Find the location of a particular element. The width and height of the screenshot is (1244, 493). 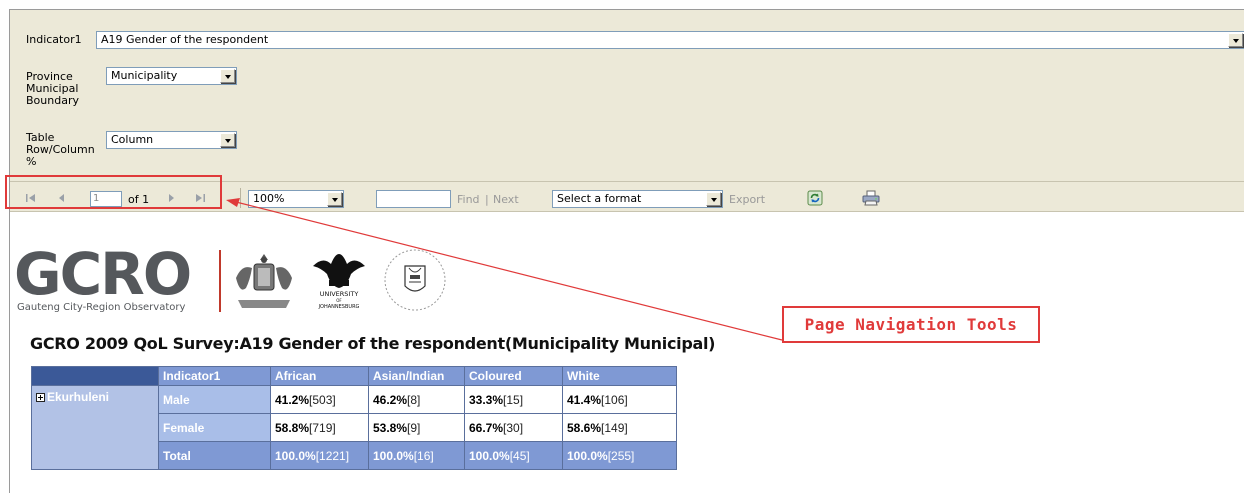

cell-count: [503] is located at coordinates (322, 399).